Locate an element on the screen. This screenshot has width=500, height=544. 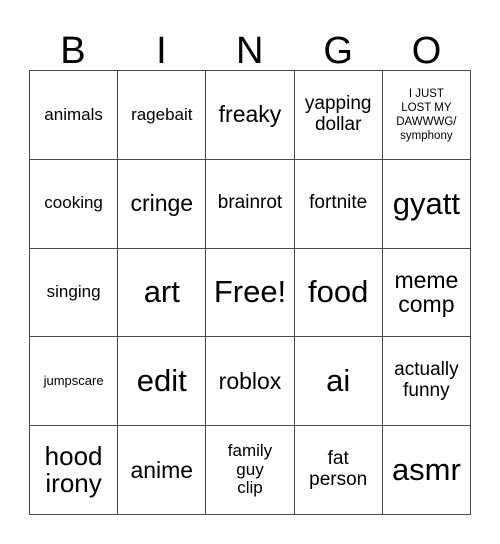
bingo-cell-label: fortnite is located at coordinates (338, 203).